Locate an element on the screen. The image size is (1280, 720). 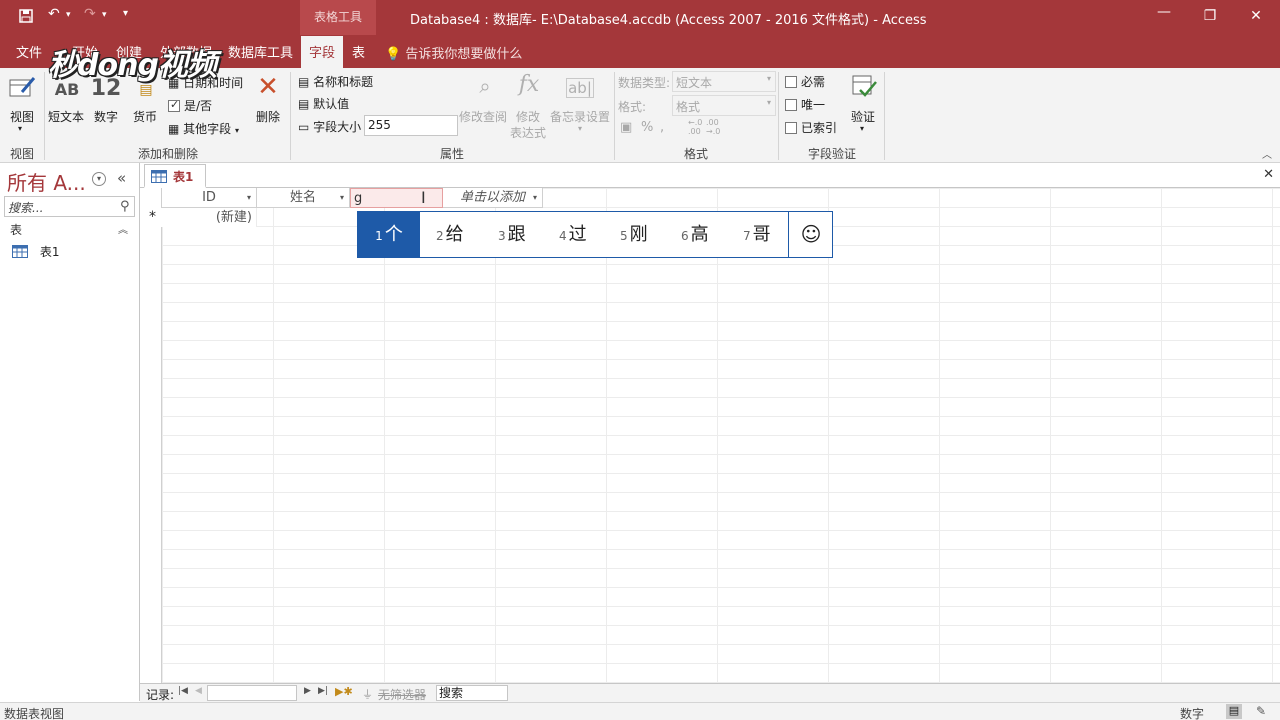
status-view-text: 数据表视图 is located at coordinates (34, 713).